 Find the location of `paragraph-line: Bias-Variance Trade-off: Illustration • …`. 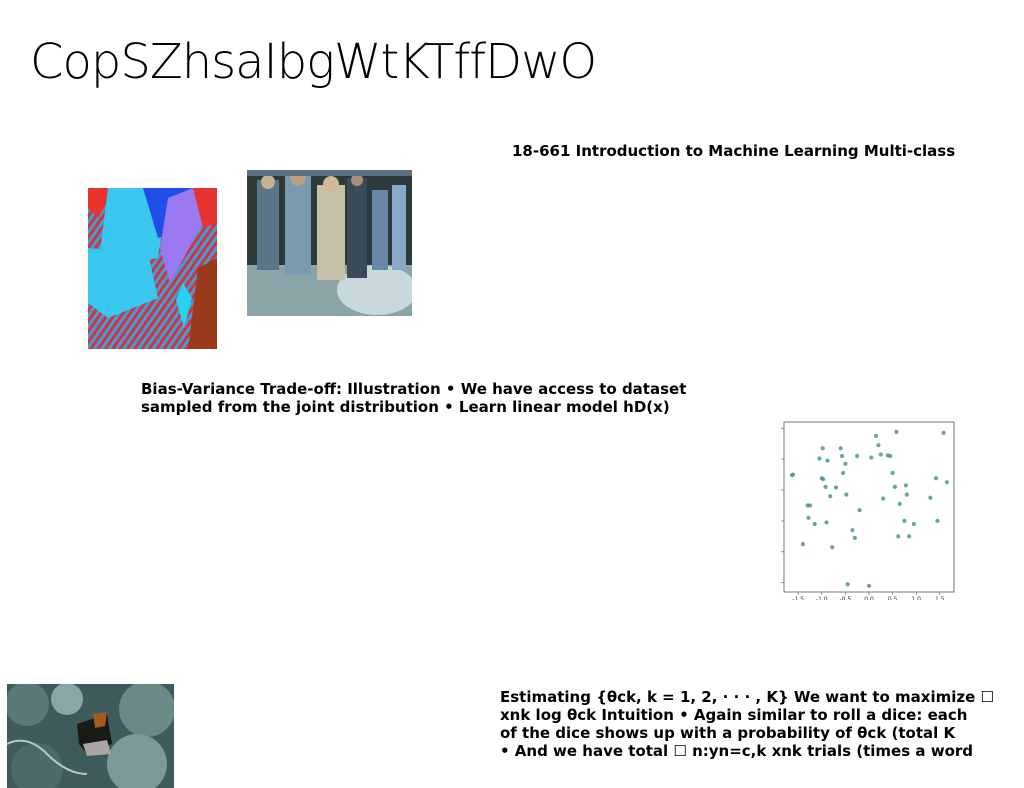

paragraph-line: Bias-Variance Trade-off: Illustration • … is located at coordinates (414, 389).